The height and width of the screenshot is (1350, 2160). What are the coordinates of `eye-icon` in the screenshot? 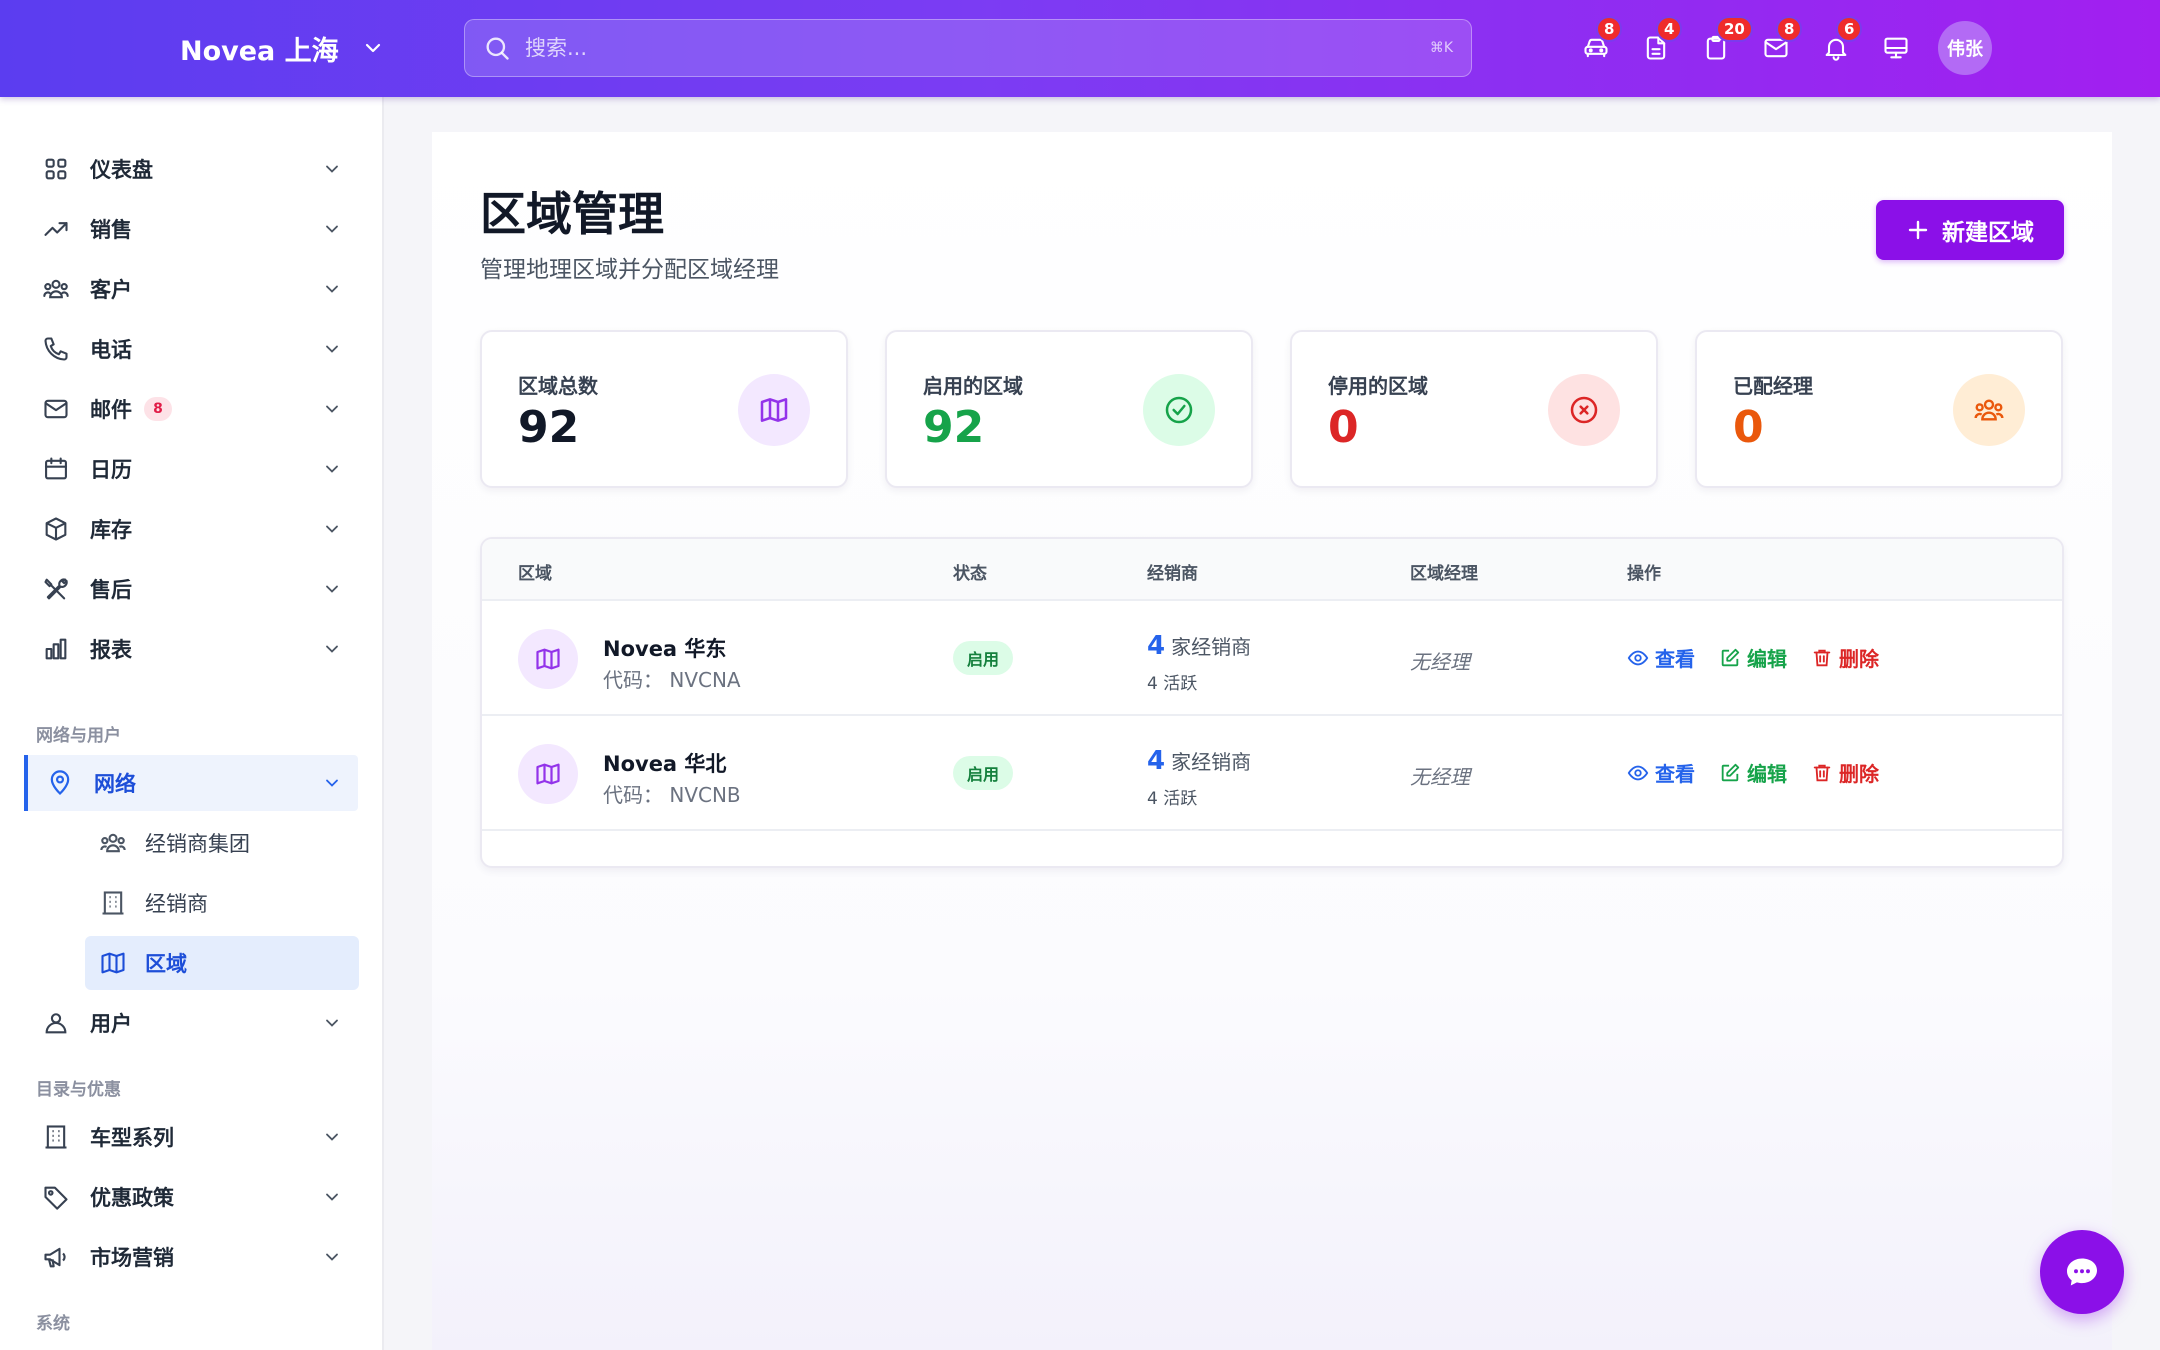 It's located at (1638, 772).